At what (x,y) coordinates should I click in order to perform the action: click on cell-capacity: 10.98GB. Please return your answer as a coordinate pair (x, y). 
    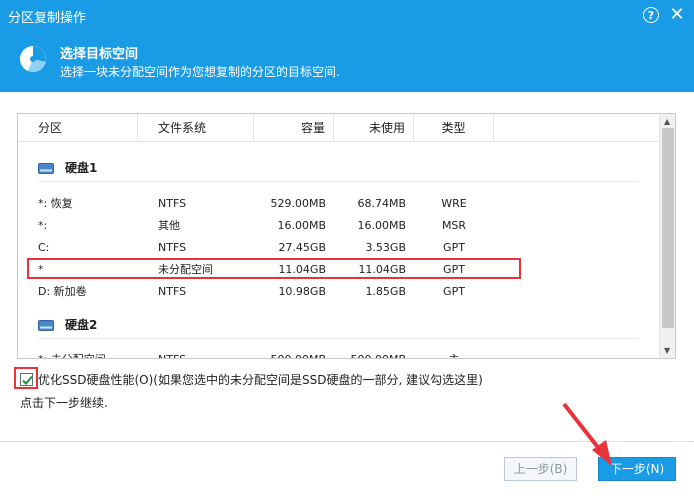
    Looking at the image, I should click on (302, 291).